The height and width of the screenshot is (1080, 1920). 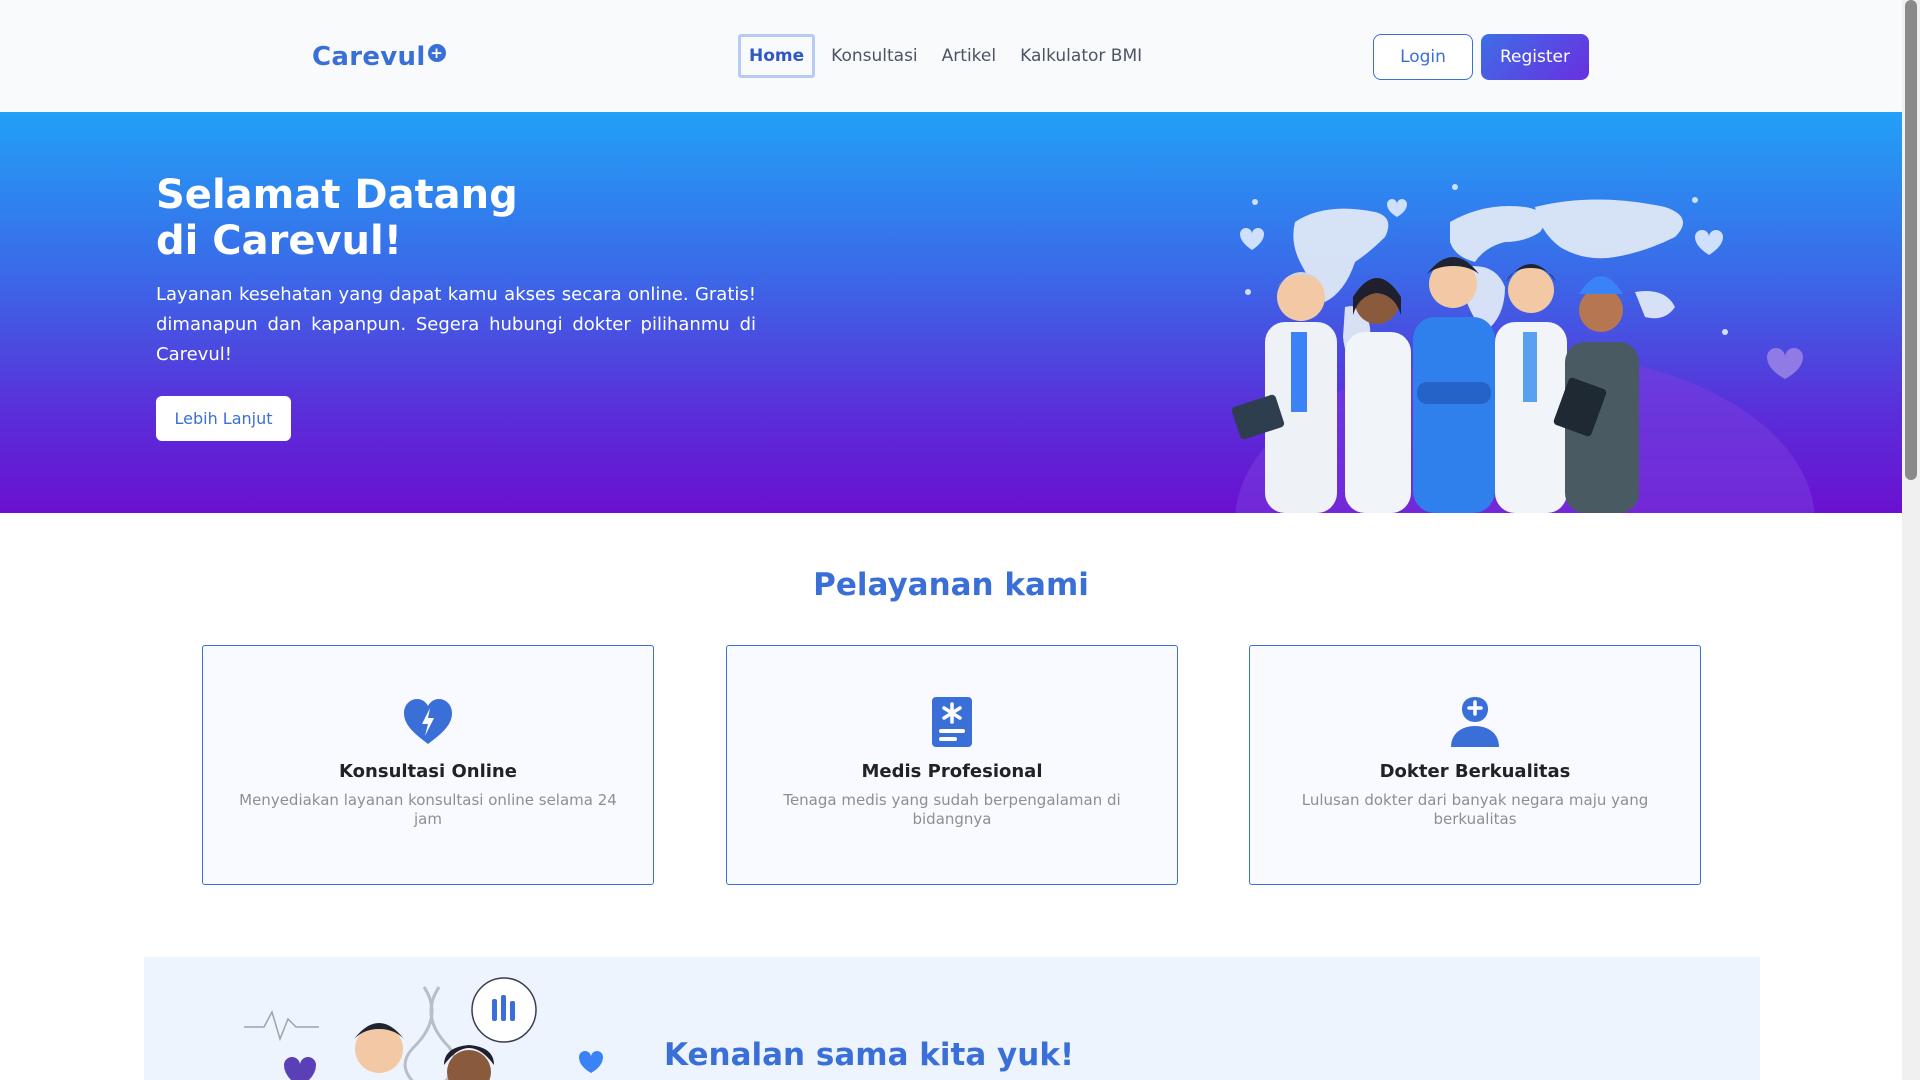 I want to click on service-name: Medis Profesional, so click(x=952, y=771).